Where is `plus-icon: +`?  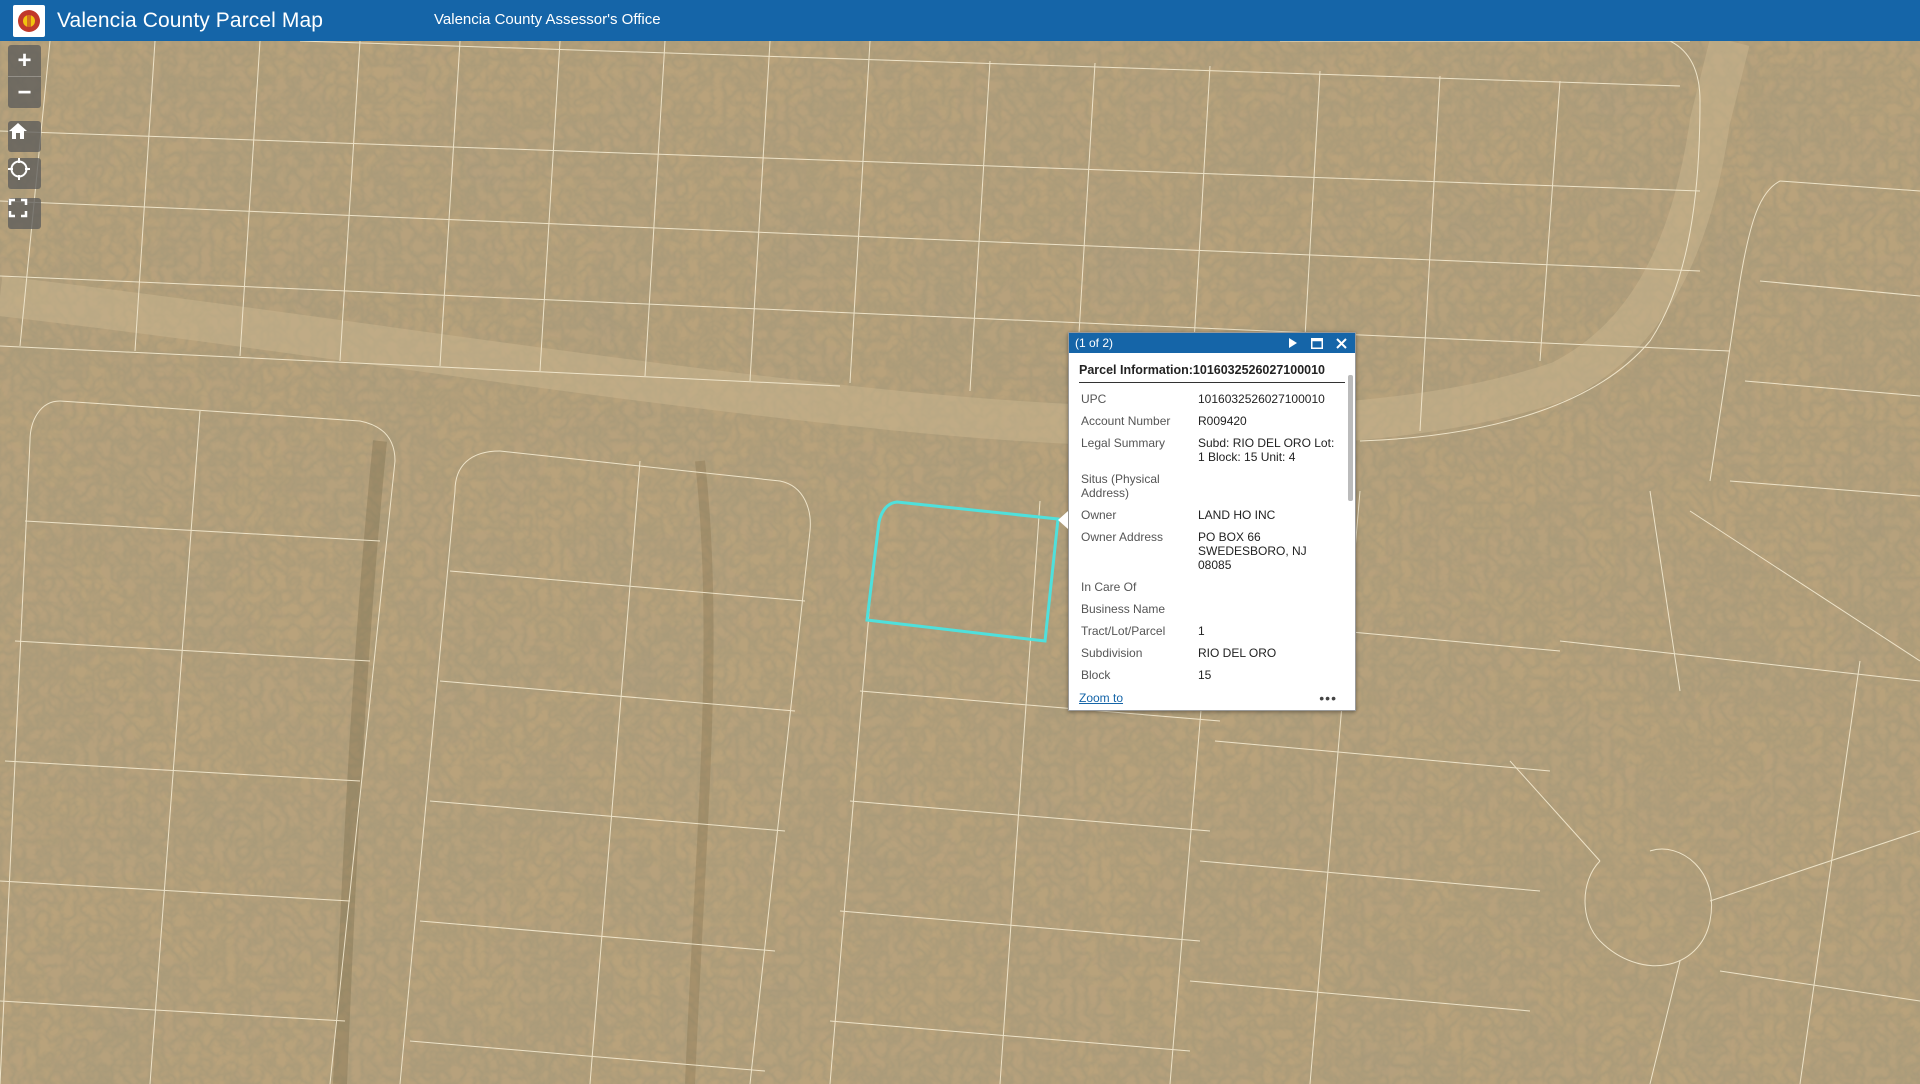 plus-icon: + is located at coordinates (24, 60).